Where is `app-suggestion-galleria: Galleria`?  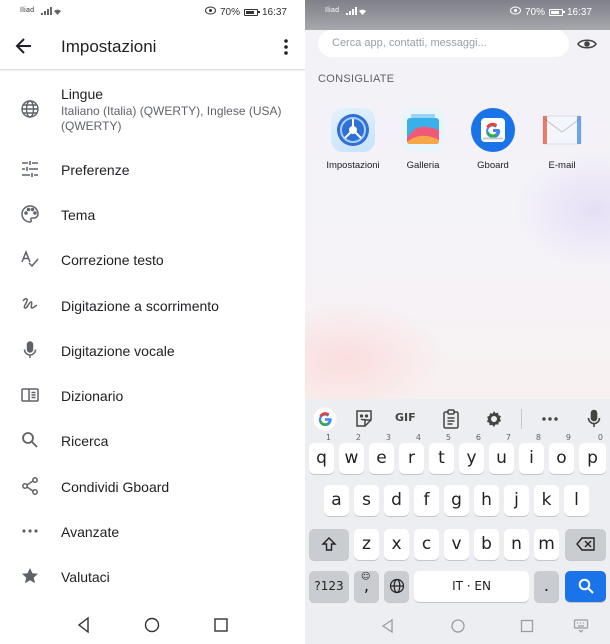 app-suggestion-galleria: Galleria is located at coordinates (423, 139).